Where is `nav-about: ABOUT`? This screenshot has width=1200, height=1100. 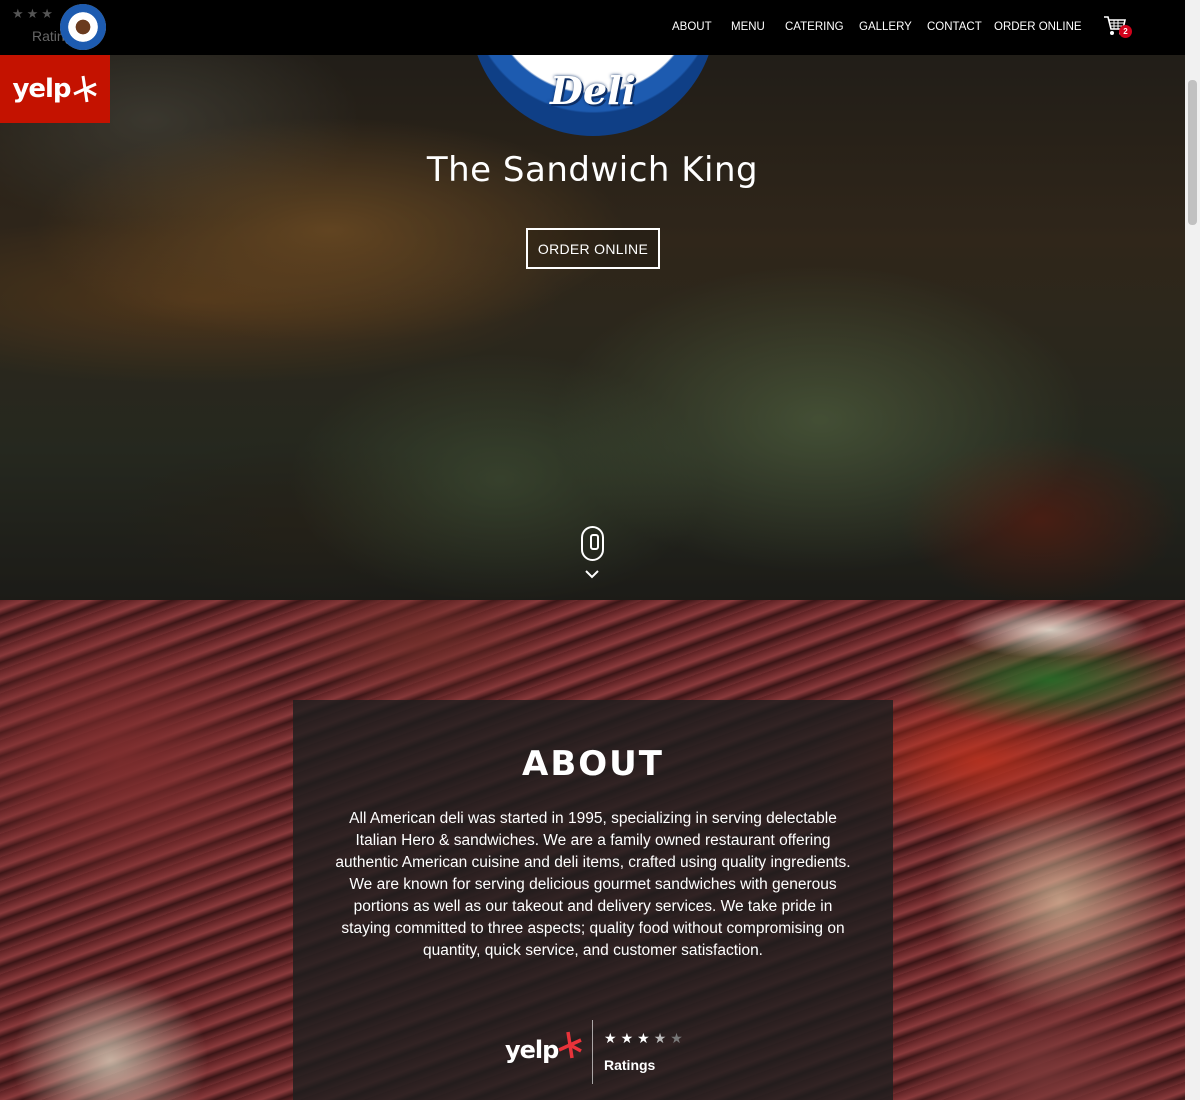
nav-about: ABOUT is located at coordinates (692, 27).